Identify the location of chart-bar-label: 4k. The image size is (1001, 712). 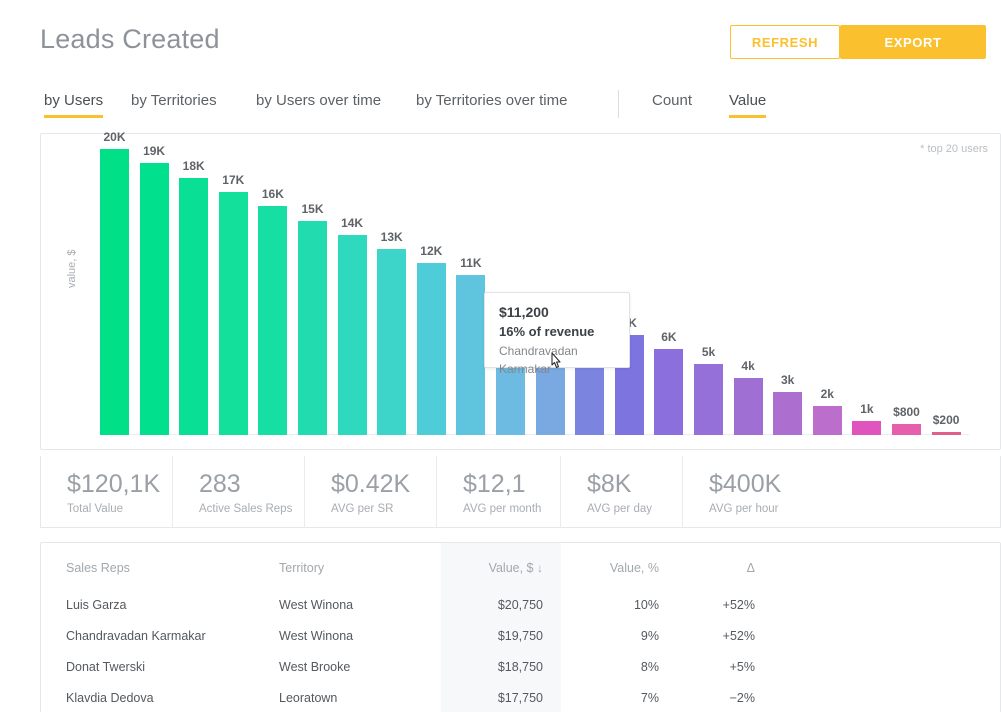
(748, 365).